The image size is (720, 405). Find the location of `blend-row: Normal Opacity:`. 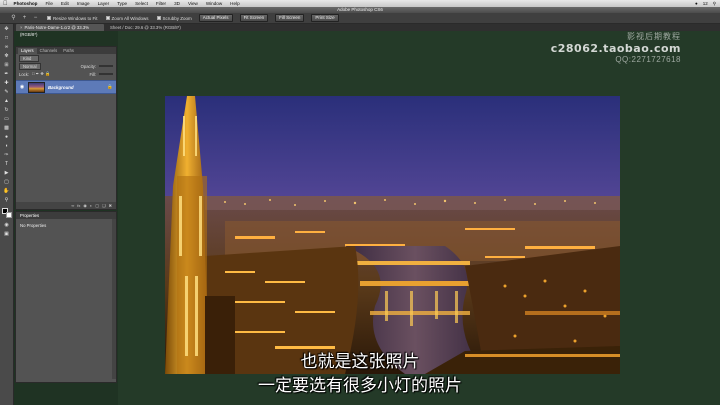

blend-row: Normal Opacity: is located at coordinates (66, 66).